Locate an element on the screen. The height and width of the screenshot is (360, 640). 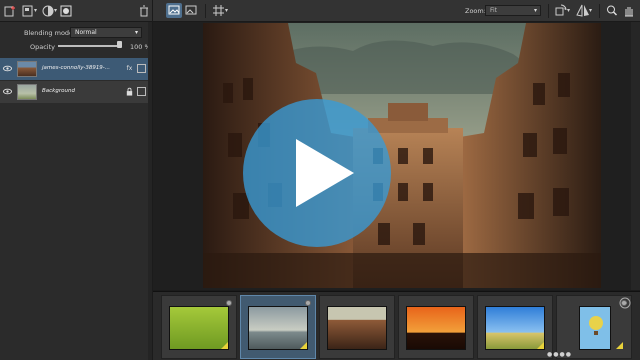
layer-row-james-connolly: james-connolly-38919-... fx is located at coordinates (75, 69).